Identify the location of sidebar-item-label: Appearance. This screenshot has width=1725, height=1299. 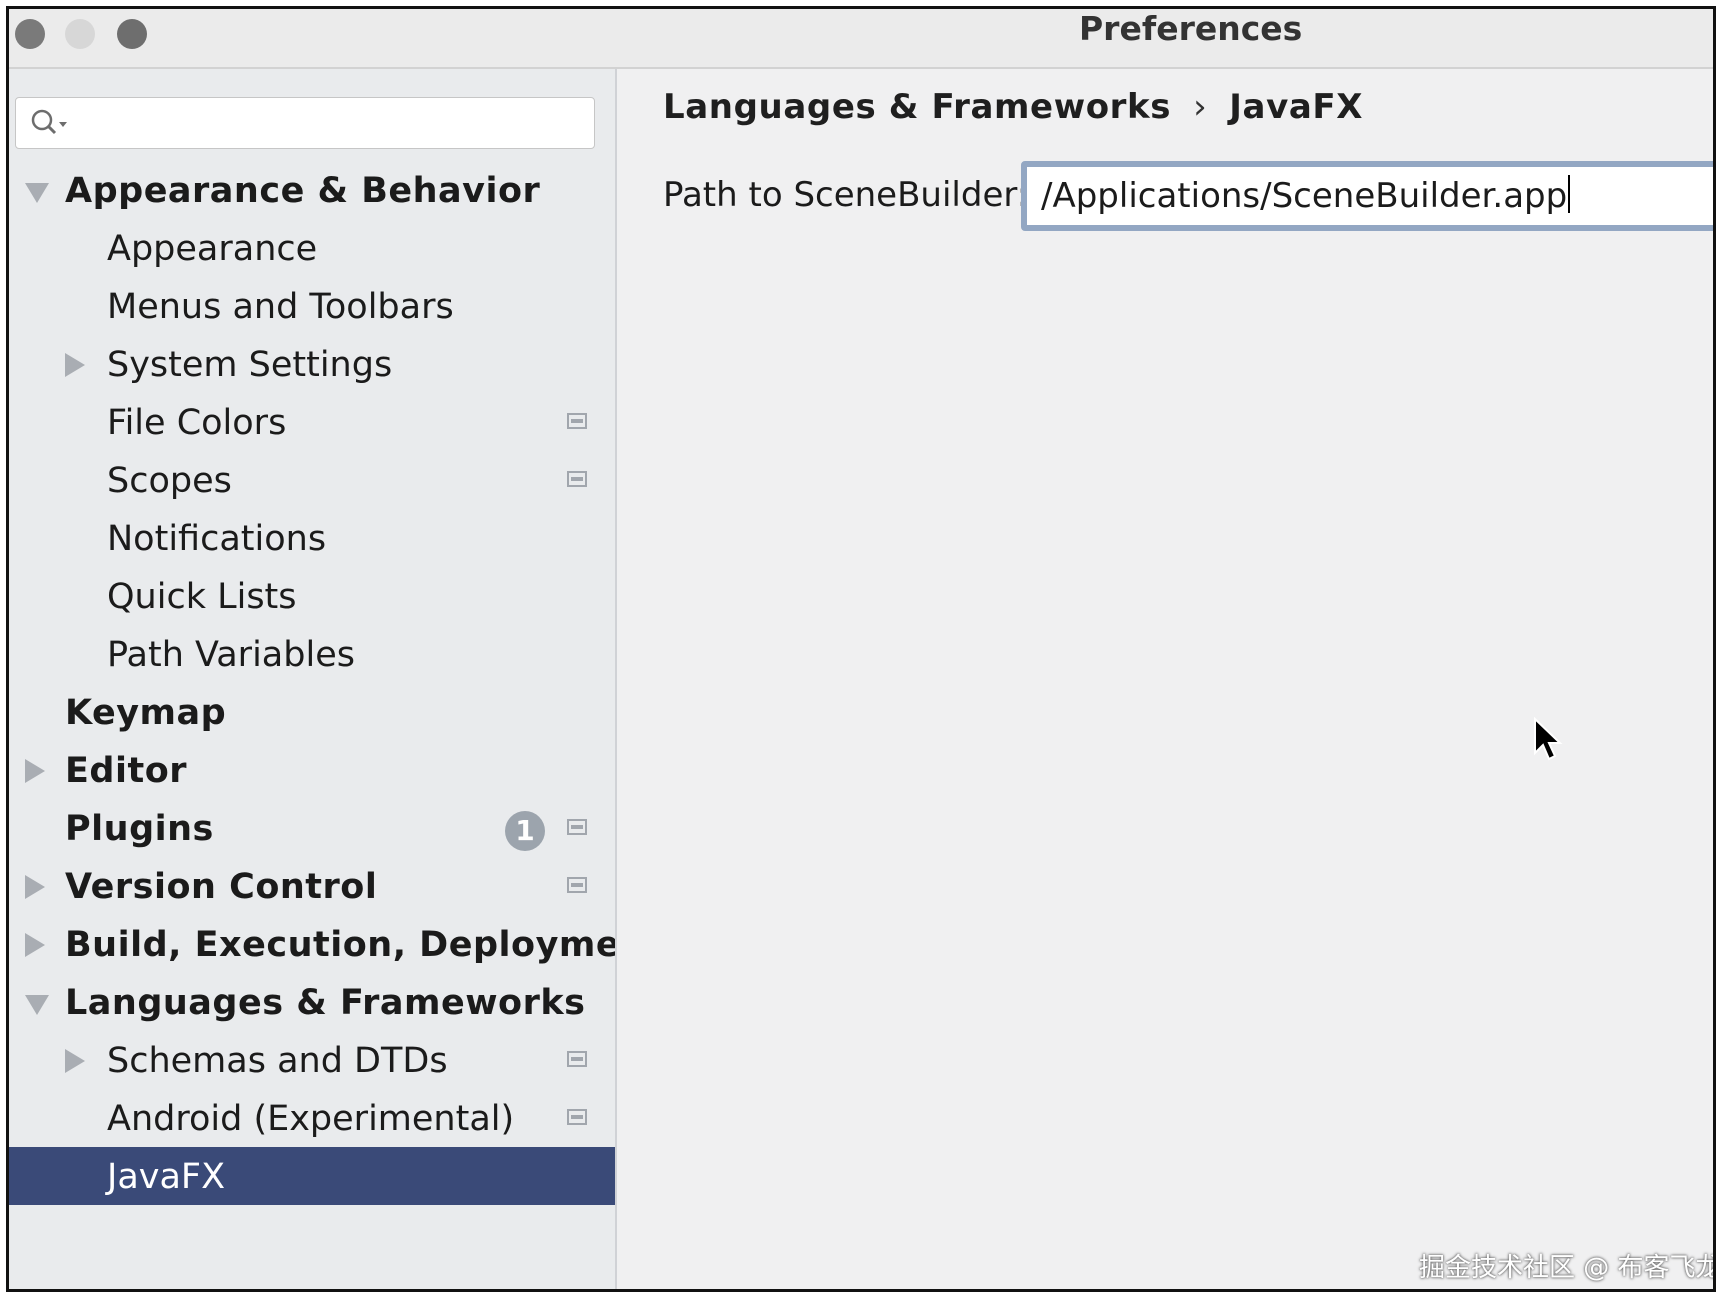
(212, 249).